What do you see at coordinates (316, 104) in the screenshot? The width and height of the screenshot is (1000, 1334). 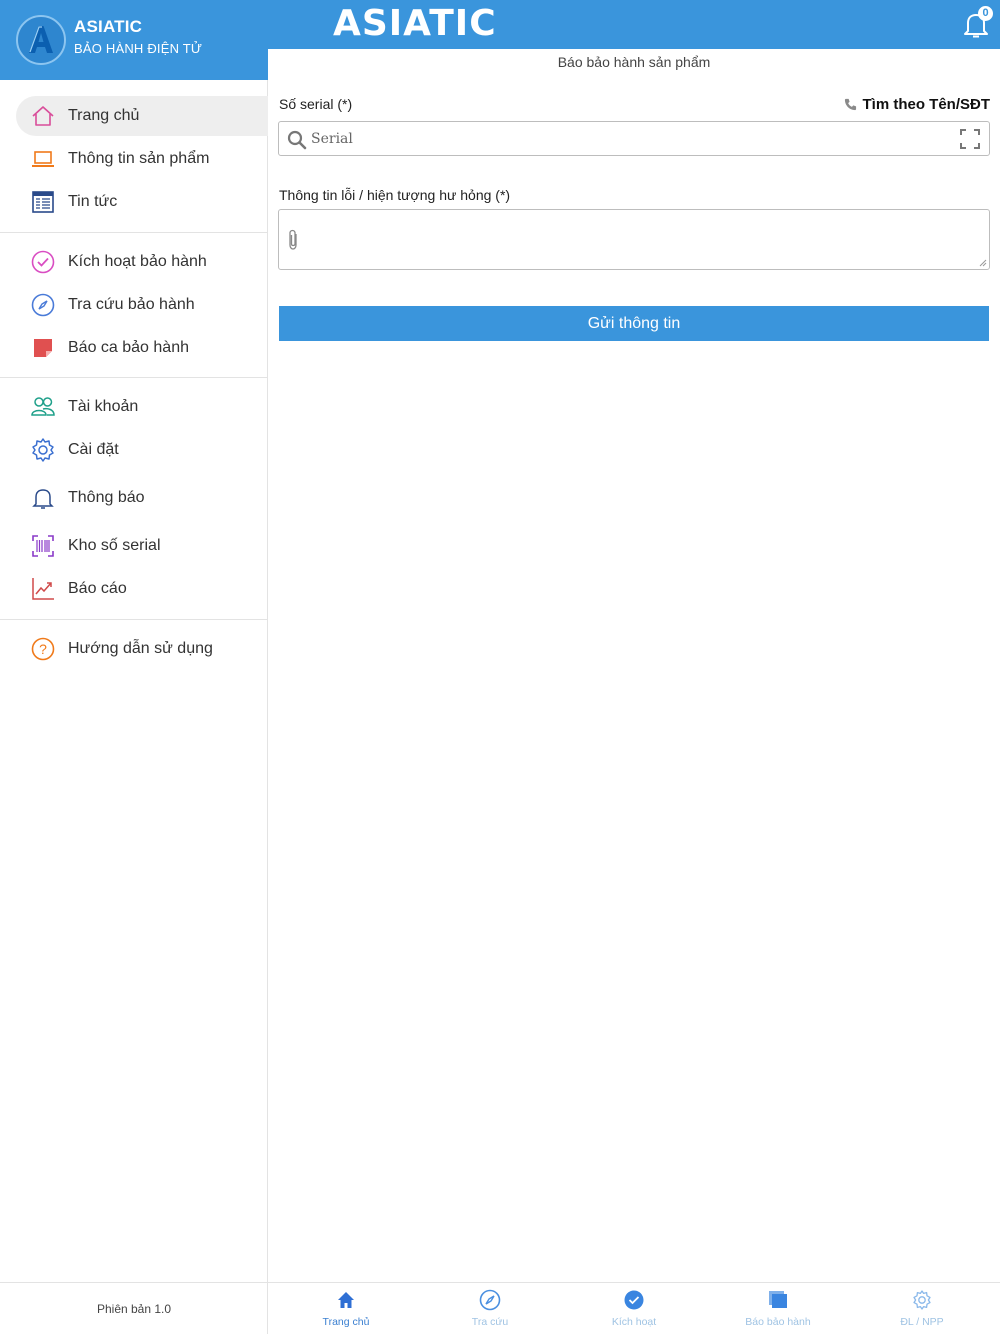 I see `serial-label: Số serial (*)` at bounding box center [316, 104].